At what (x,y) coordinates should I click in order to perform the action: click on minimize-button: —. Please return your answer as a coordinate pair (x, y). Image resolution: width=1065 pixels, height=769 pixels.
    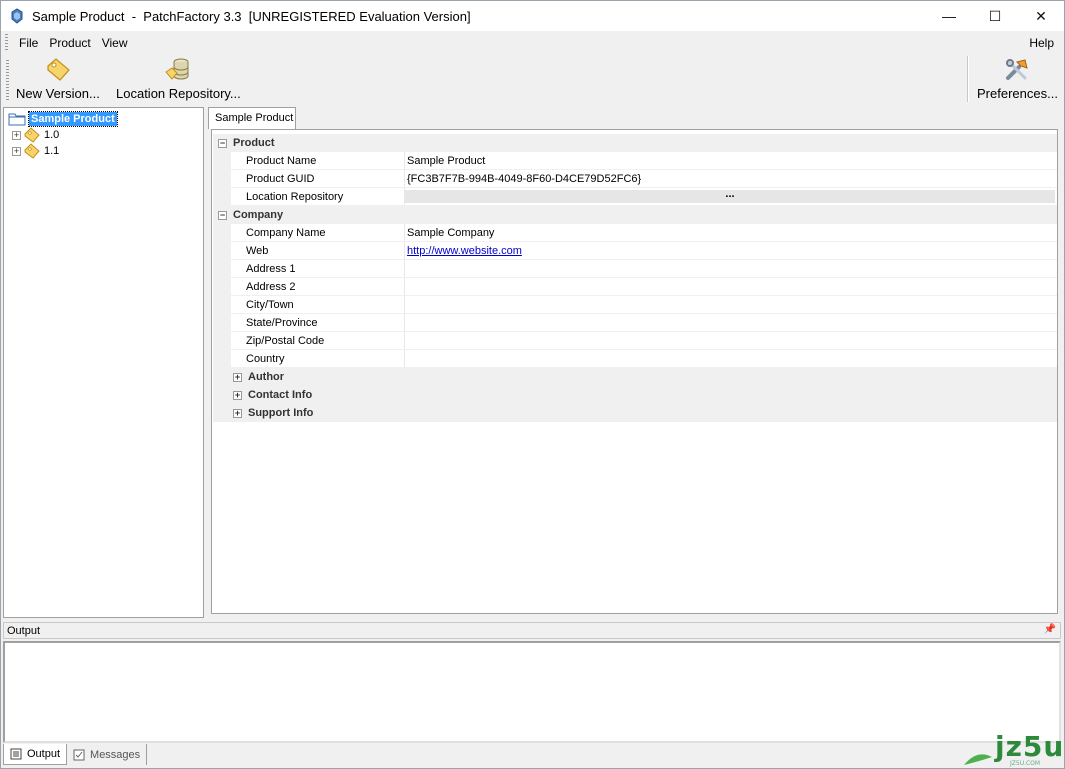
    Looking at the image, I should click on (949, 16).